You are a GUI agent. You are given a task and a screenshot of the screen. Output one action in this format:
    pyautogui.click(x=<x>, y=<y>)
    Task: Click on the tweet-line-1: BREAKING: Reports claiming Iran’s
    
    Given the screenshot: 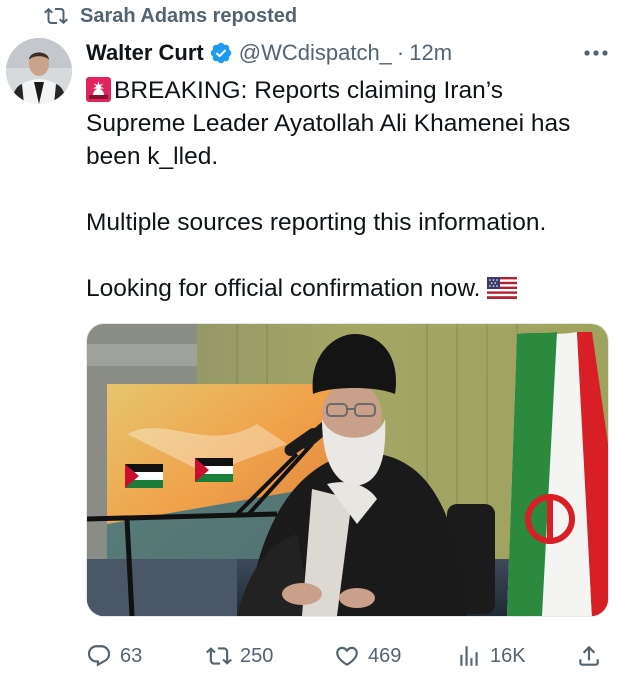 What is the action you would take?
    pyautogui.click(x=351, y=90)
    